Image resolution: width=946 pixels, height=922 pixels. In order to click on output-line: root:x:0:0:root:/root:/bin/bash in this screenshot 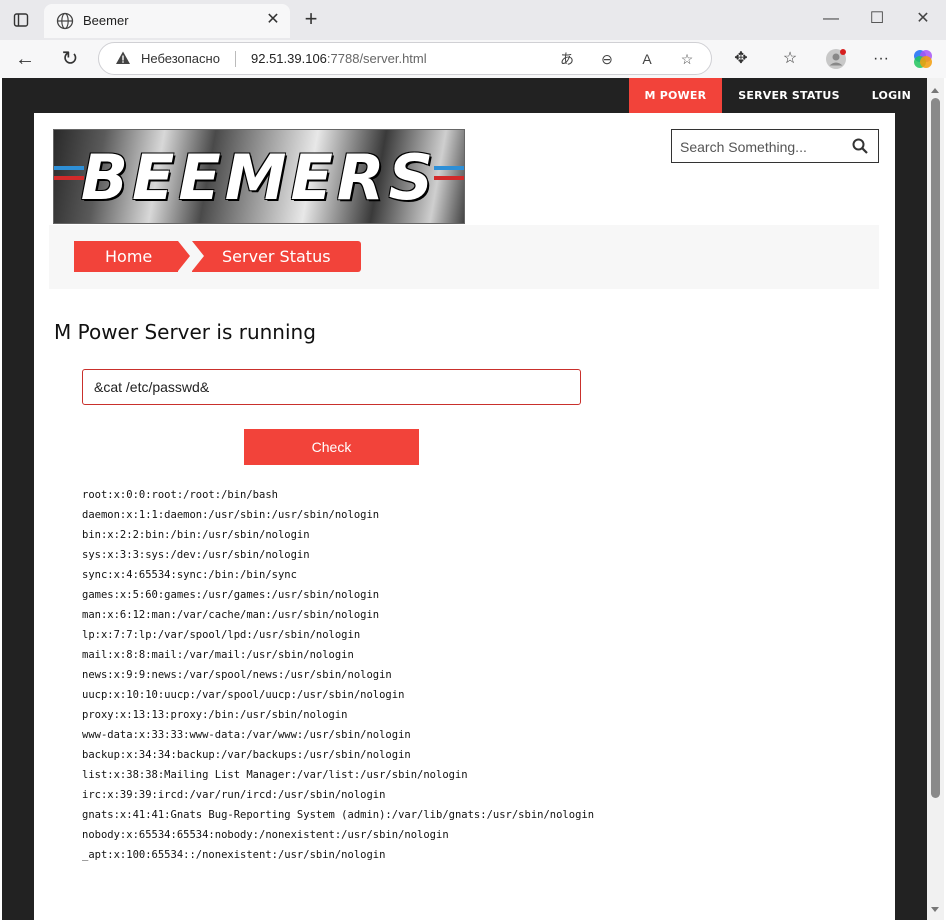, I will do `click(180, 495)`.